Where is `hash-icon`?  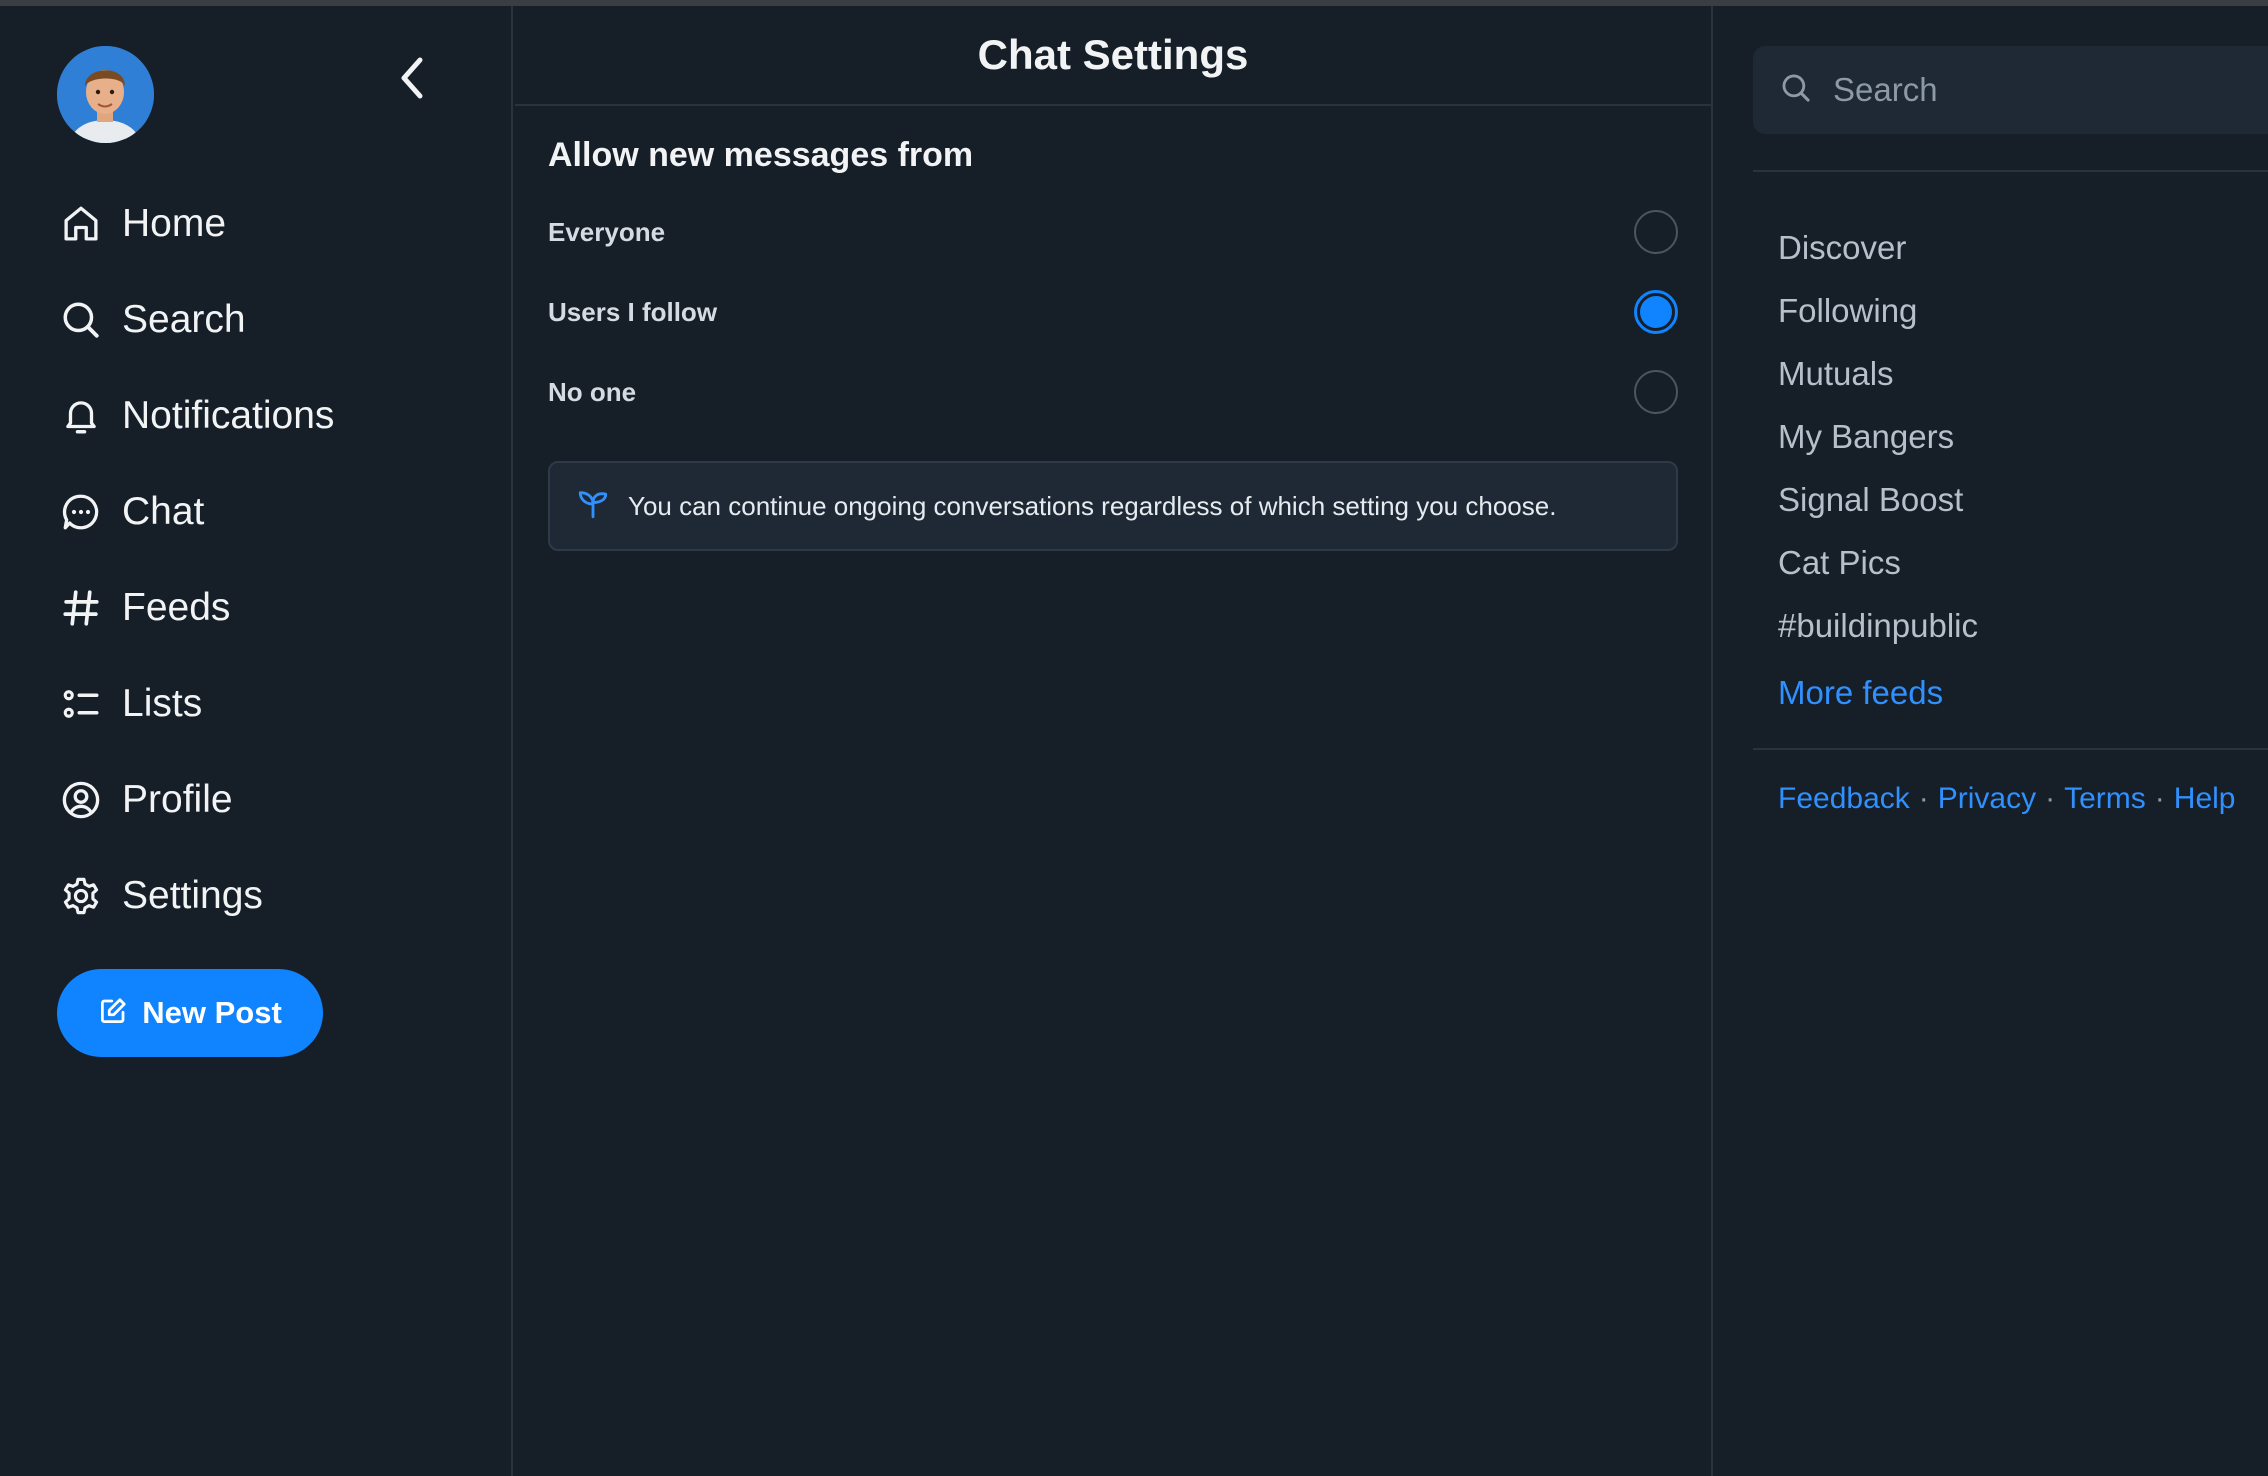 hash-icon is located at coordinates (81, 608).